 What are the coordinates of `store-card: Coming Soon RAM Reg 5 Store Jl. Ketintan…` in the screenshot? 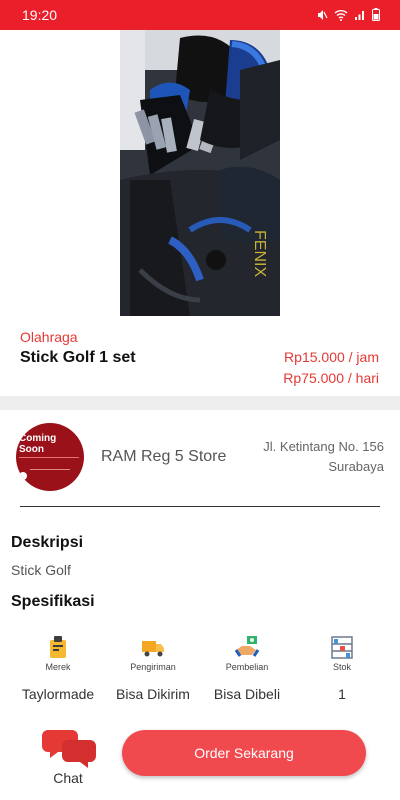 It's located at (200, 460).